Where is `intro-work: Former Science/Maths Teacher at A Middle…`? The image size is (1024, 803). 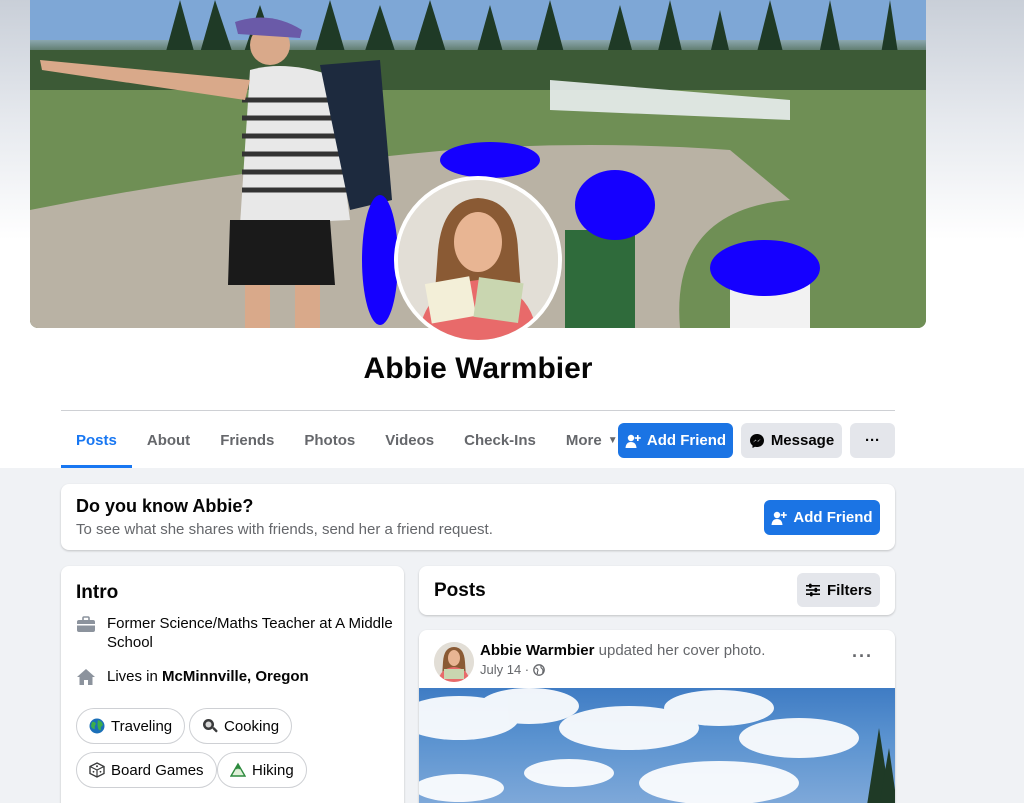
intro-work: Former Science/Maths Teacher at A Middle… is located at coordinates (234, 633).